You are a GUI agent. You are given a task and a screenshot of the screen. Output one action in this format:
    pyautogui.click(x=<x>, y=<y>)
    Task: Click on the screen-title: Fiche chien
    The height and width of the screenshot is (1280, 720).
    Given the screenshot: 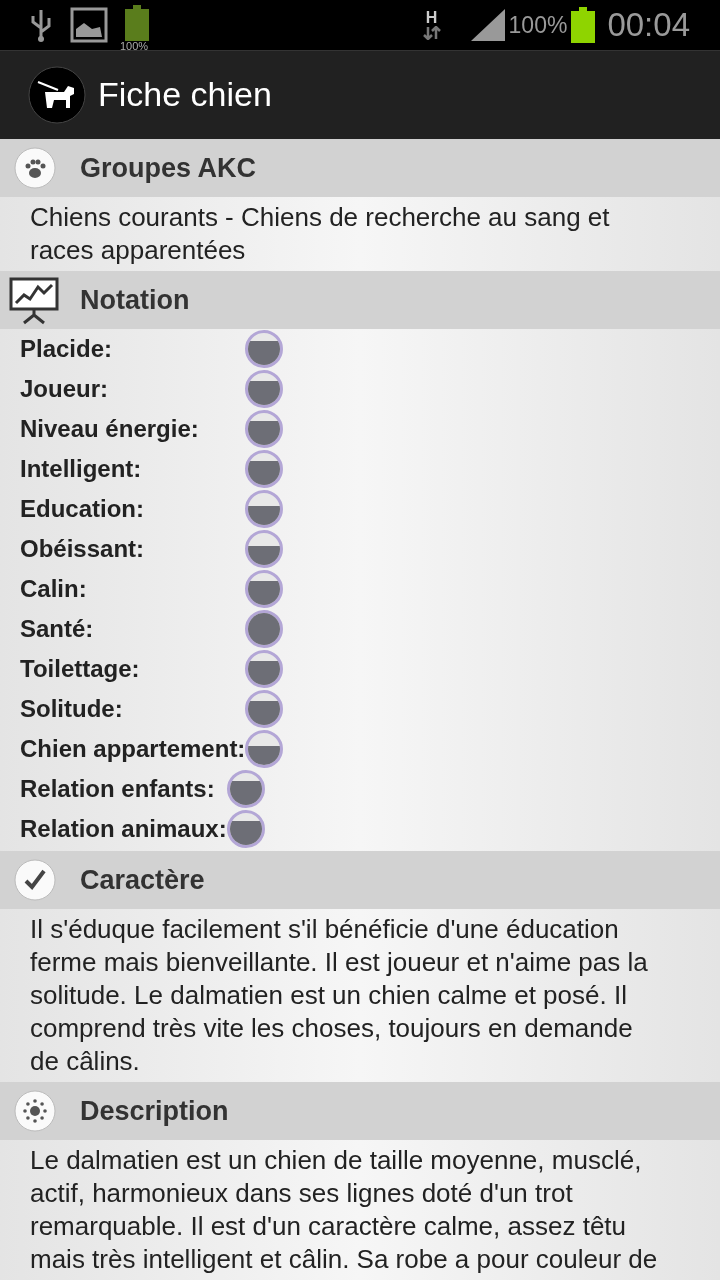 What is the action you would take?
    pyautogui.click(x=185, y=95)
    